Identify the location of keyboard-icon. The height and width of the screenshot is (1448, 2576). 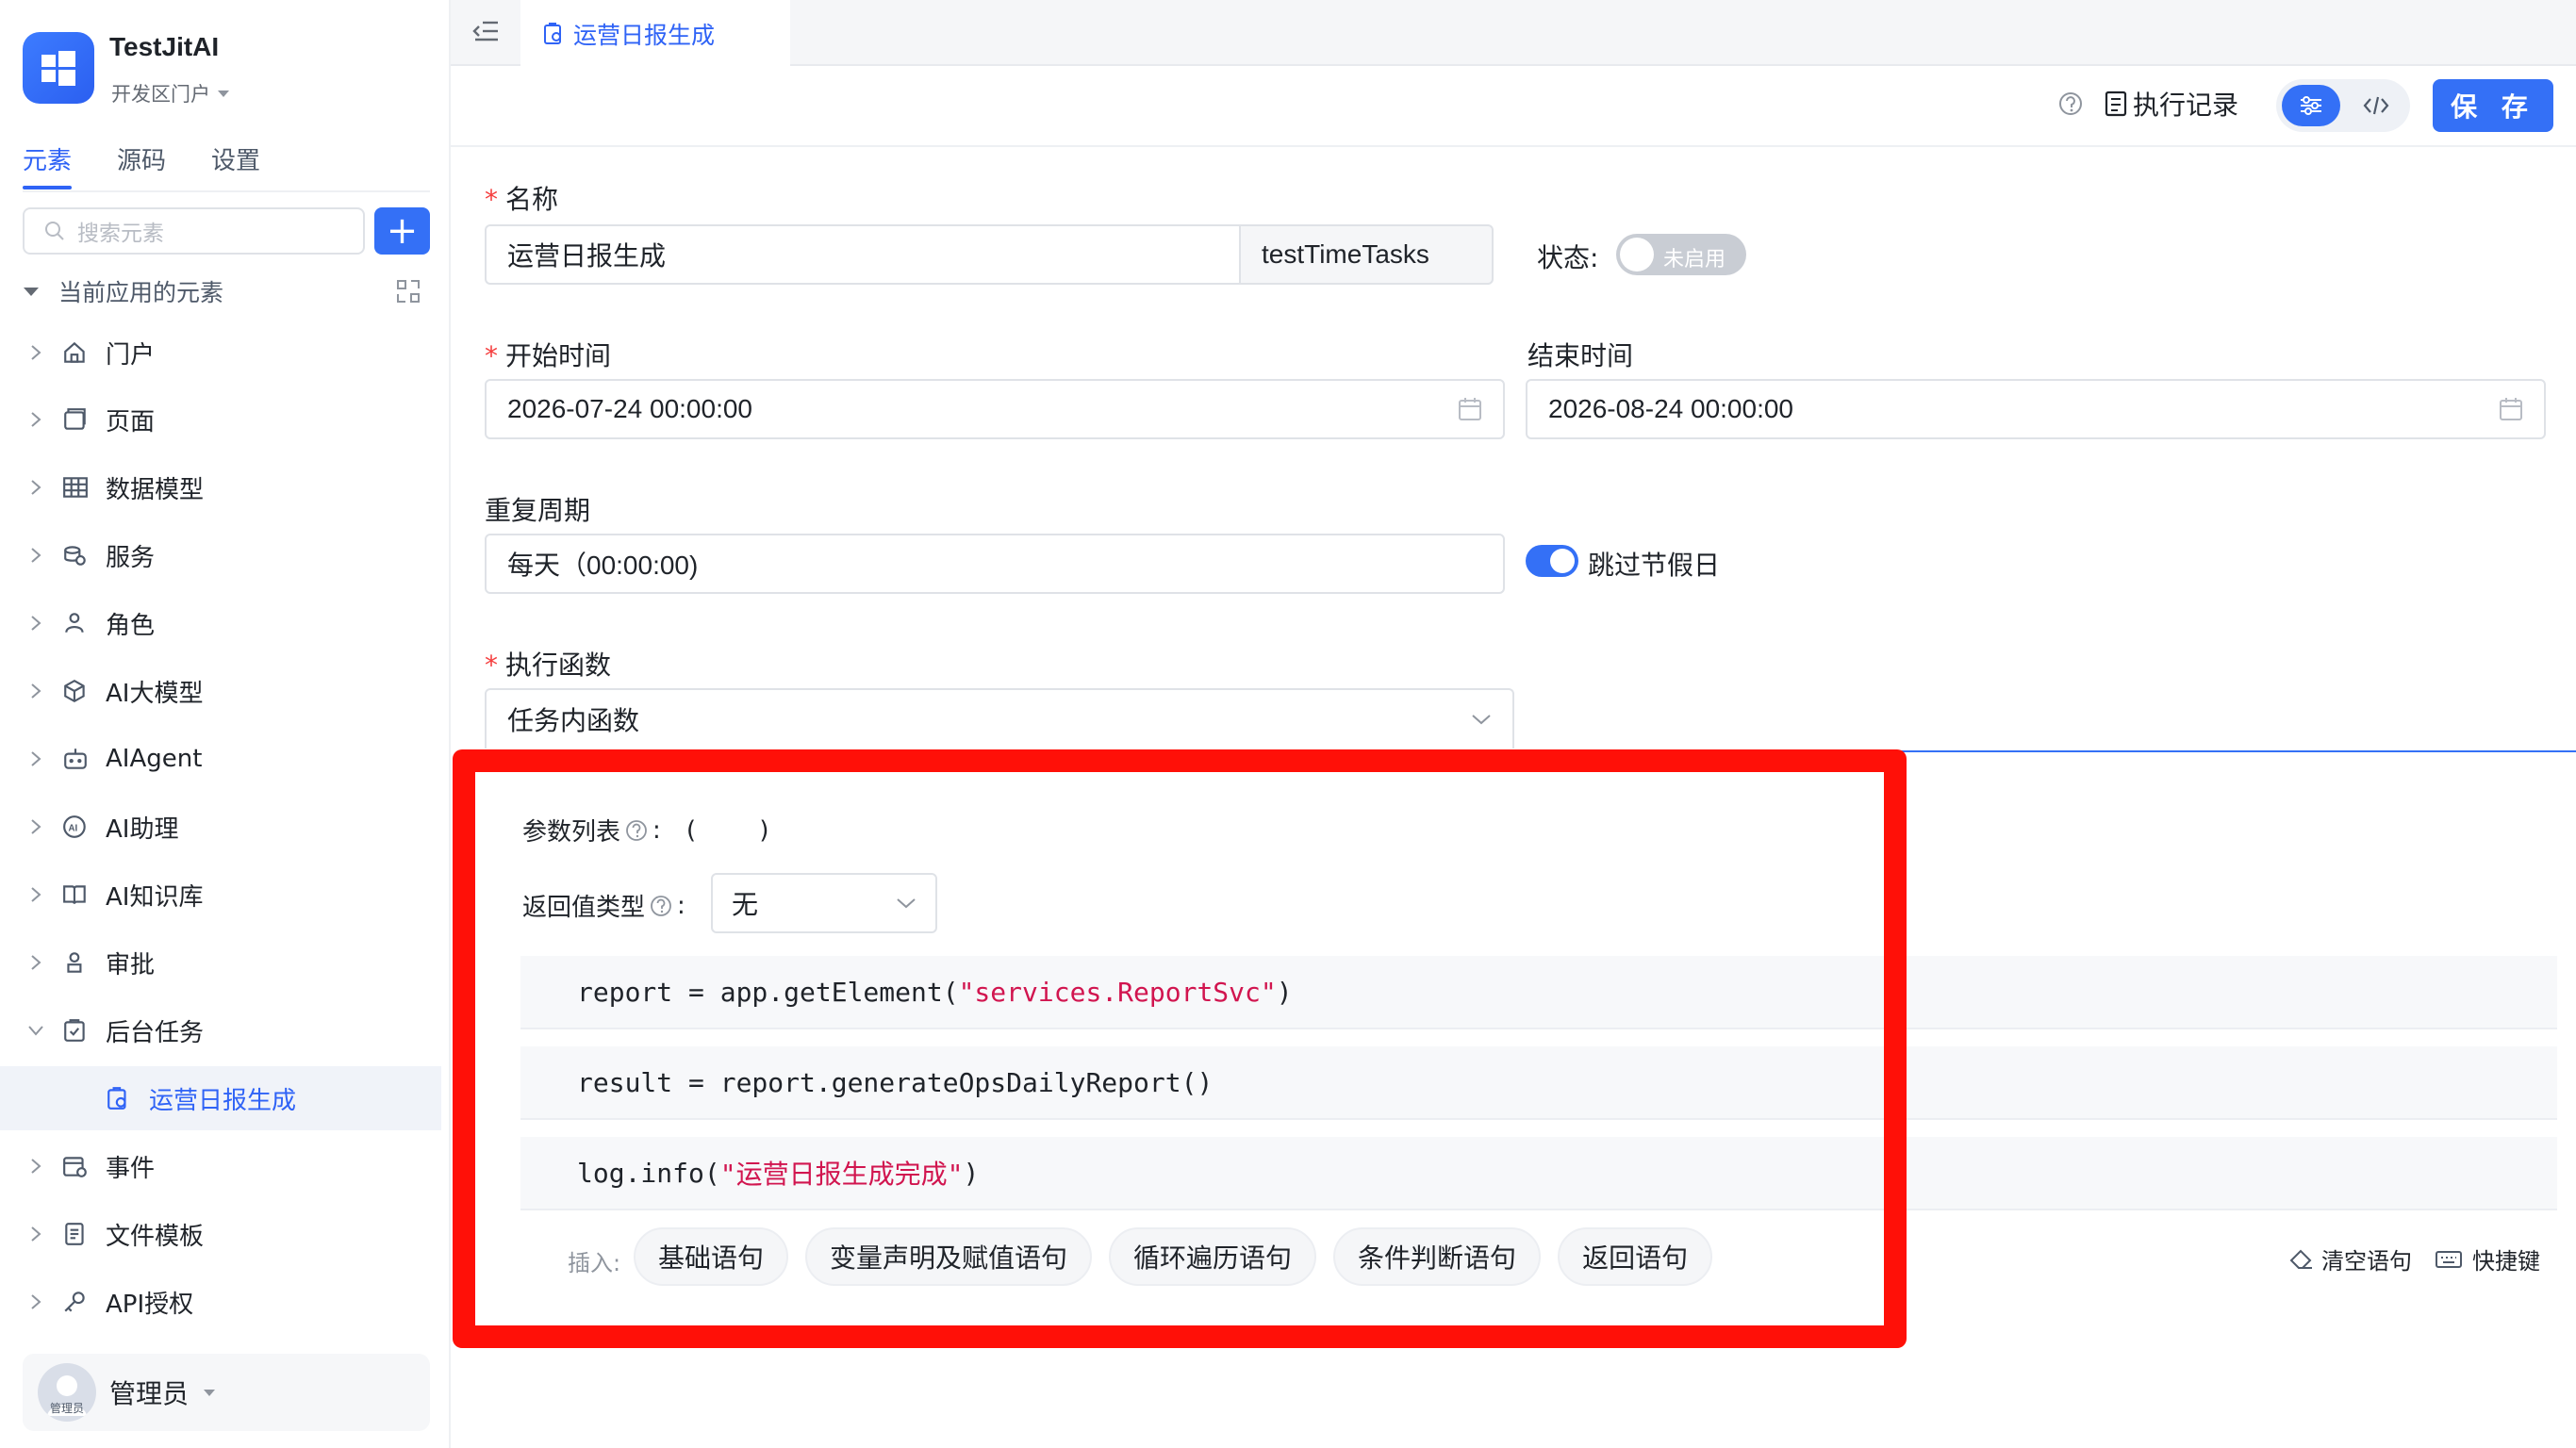
(2449, 1259).